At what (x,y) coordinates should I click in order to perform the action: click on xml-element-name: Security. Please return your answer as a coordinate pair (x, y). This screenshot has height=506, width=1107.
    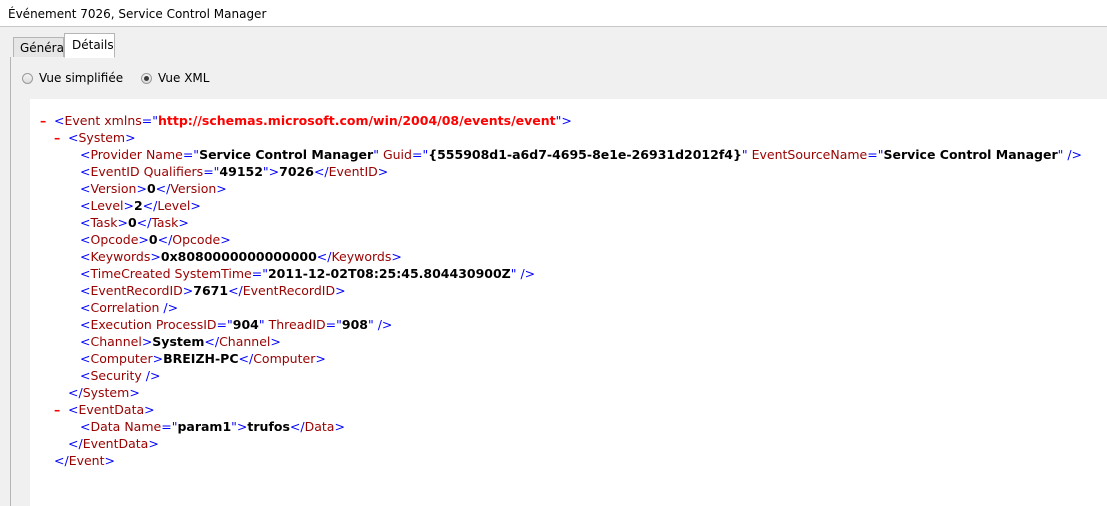
    Looking at the image, I should click on (116, 375).